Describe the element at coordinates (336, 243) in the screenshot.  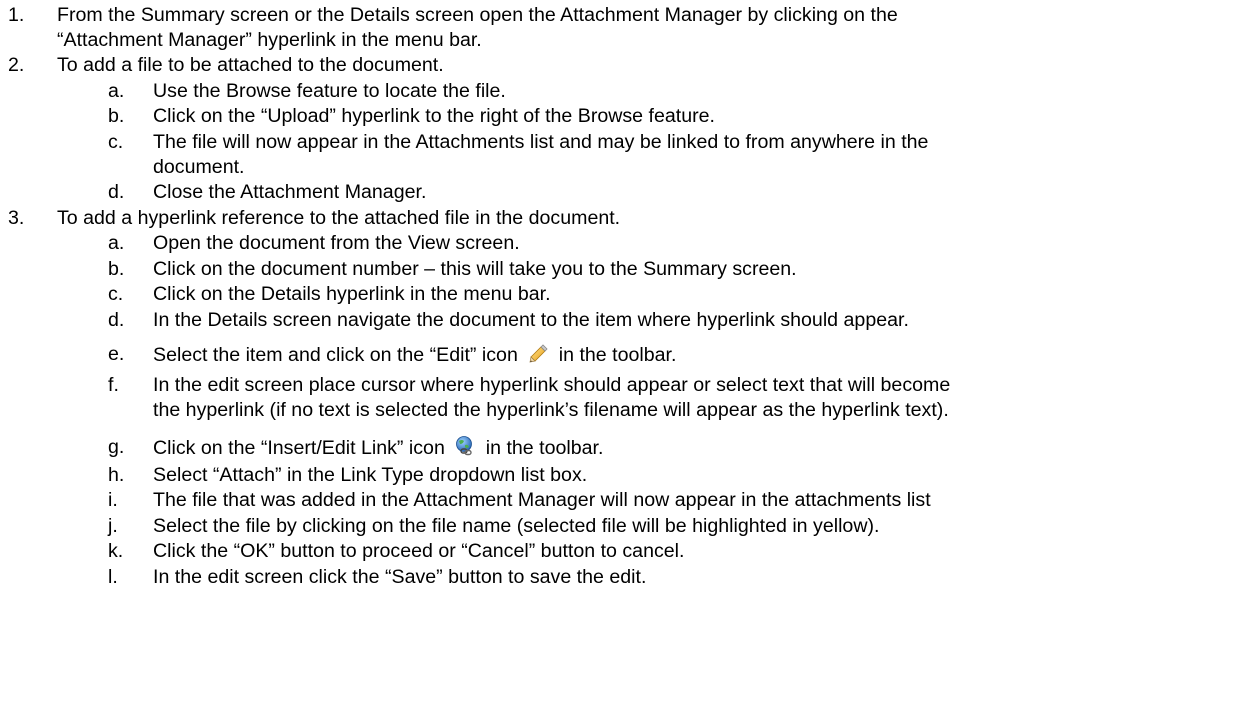
I see `step-3a-text: Open the document from the View screen.` at that location.